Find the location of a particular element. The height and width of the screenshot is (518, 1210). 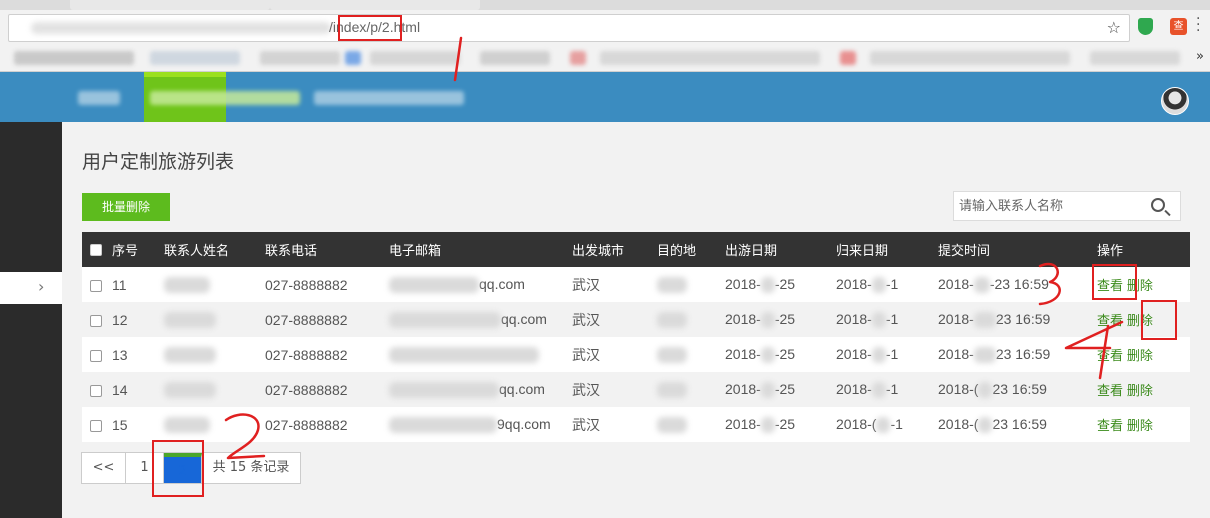

browser-menu-icon: · · · is located at coordinates (1198, 25).